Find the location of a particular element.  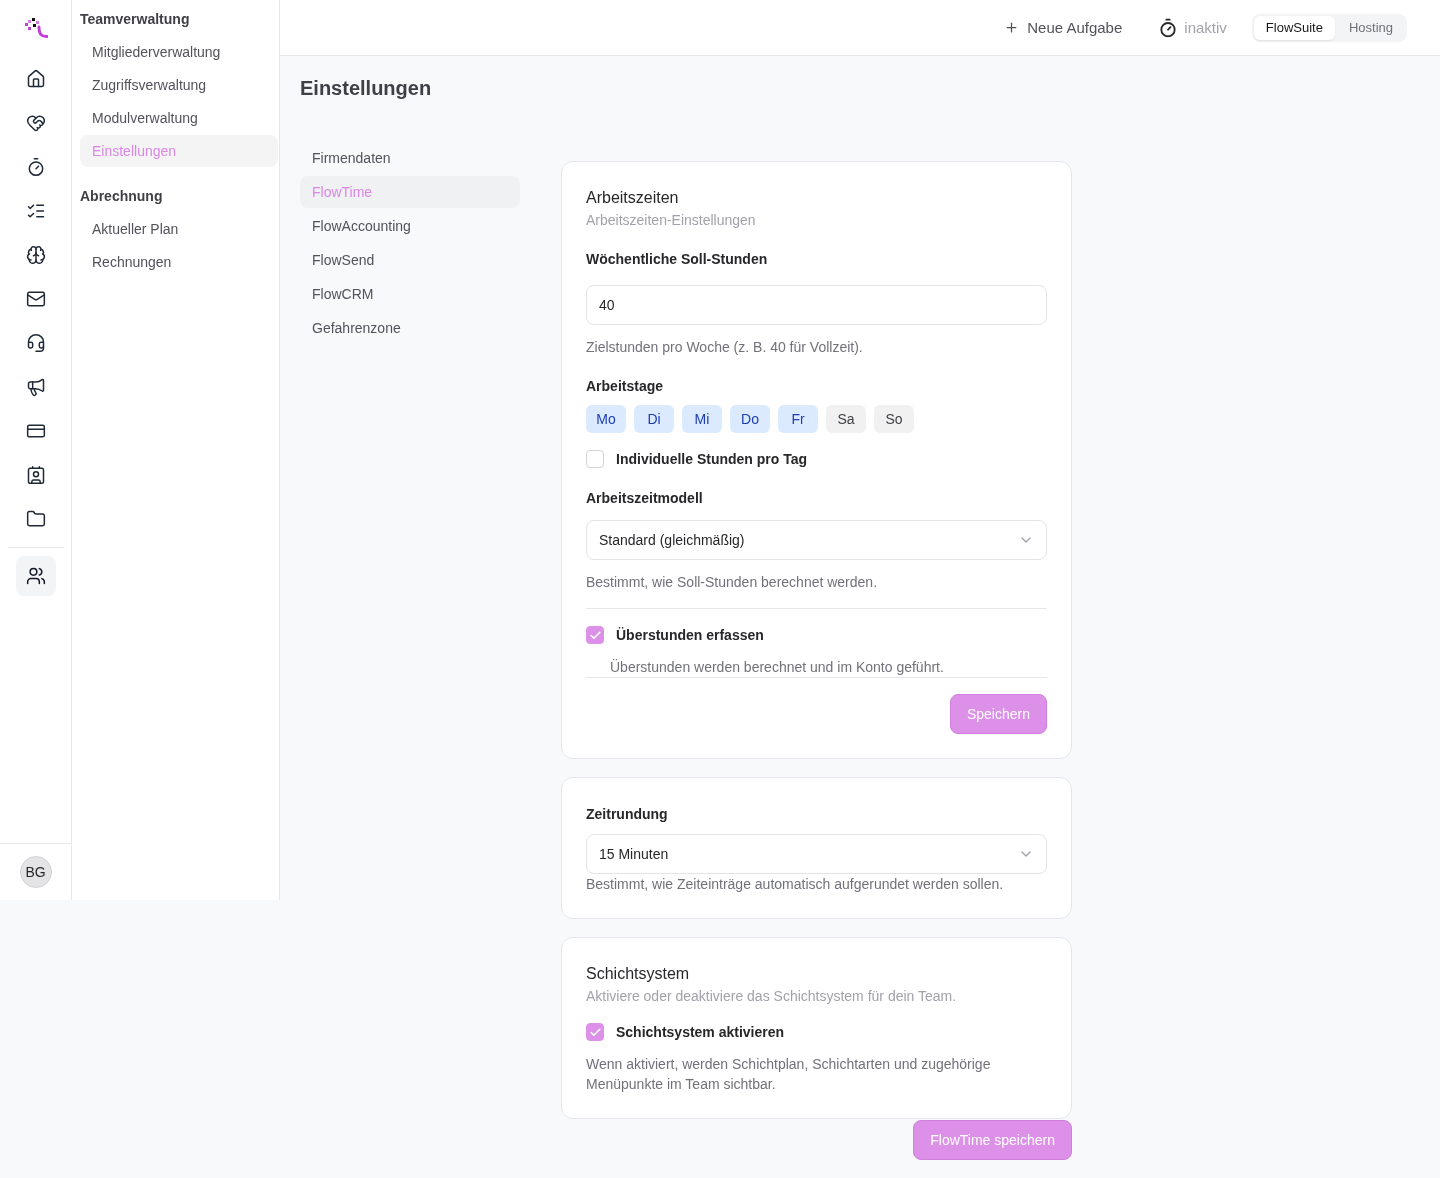

sidebar-item: Zugriffsverwaltung is located at coordinates (179, 85).